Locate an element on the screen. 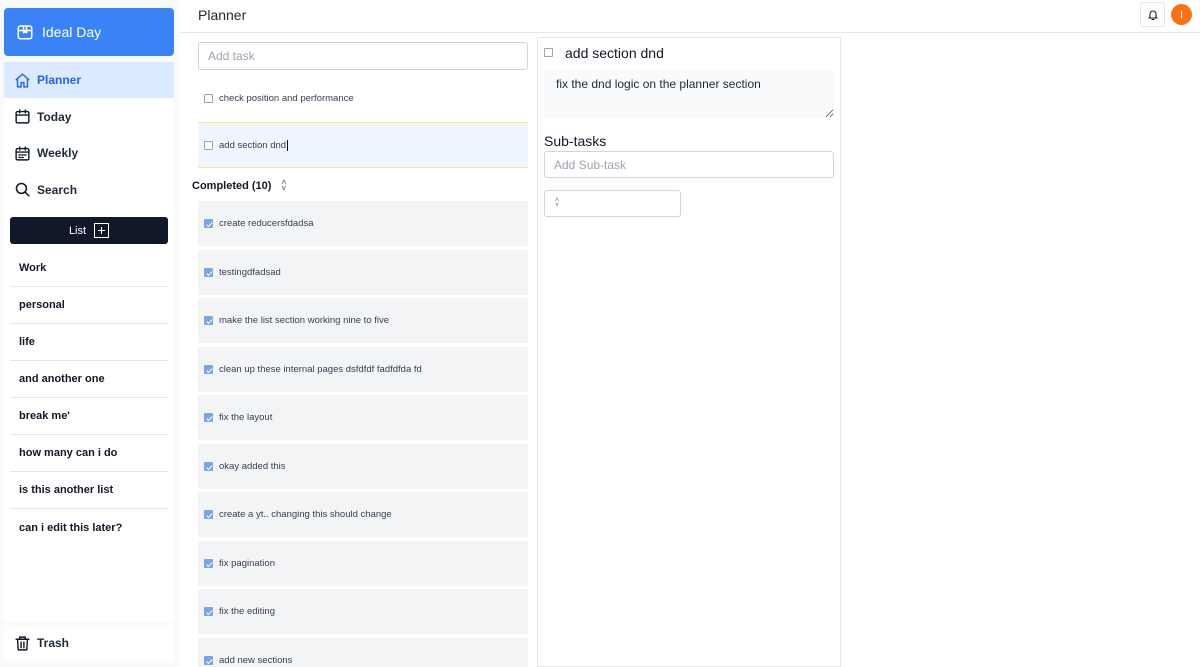 This screenshot has height=667, width=1200. task-label: fix pagination is located at coordinates (247, 563).